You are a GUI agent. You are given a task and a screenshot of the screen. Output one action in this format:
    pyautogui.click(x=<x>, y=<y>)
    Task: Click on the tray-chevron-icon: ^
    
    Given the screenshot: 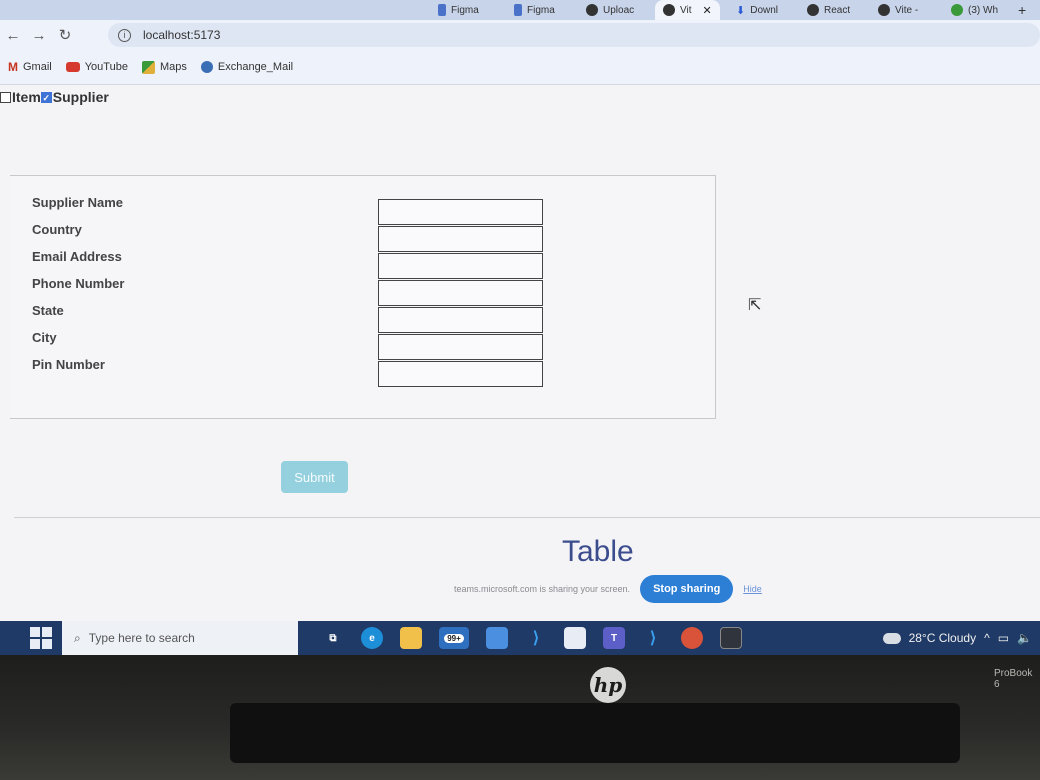 What is the action you would take?
    pyautogui.click(x=987, y=638)
    